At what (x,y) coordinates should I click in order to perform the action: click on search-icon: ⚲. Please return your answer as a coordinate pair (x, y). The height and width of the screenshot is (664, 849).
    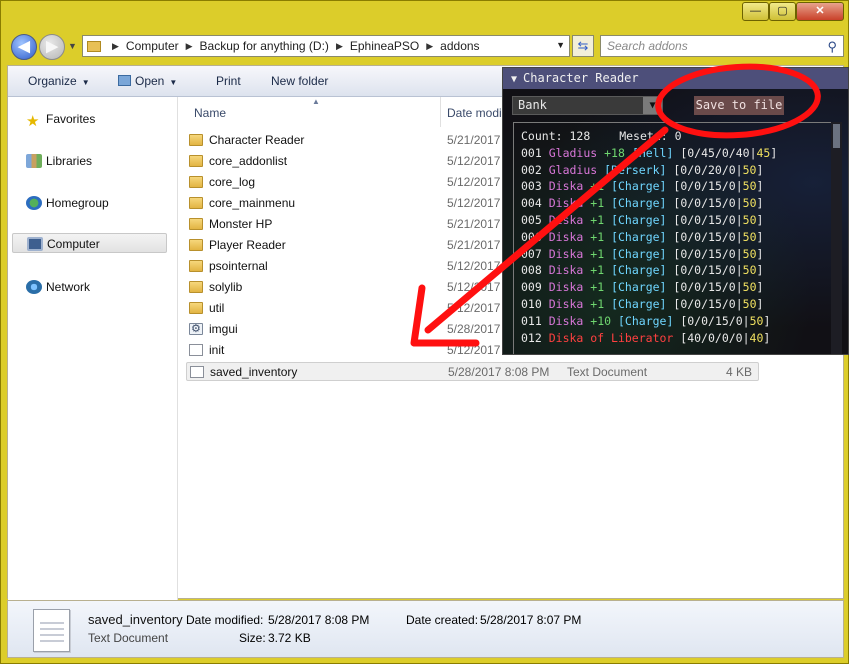
    Looking at the image, I should click on (832, 47).